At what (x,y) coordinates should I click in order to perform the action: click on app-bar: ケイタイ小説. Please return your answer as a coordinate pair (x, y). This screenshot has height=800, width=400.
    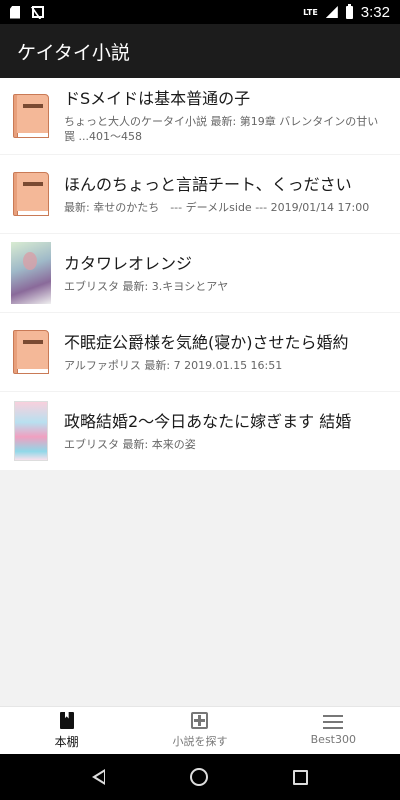
    Looking at the image, I should click on (200, 51).